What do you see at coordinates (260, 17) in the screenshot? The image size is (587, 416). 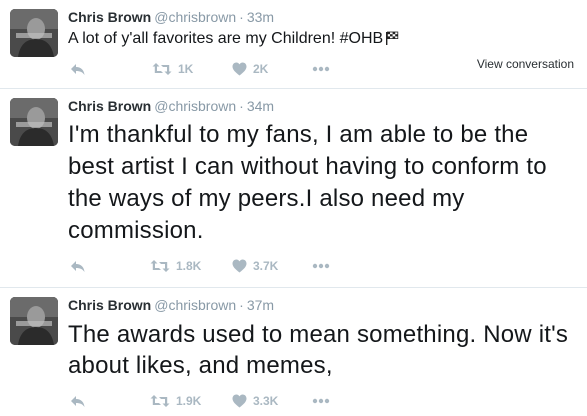 I see `timestamp: 33m` at bounding box center [260, 17].